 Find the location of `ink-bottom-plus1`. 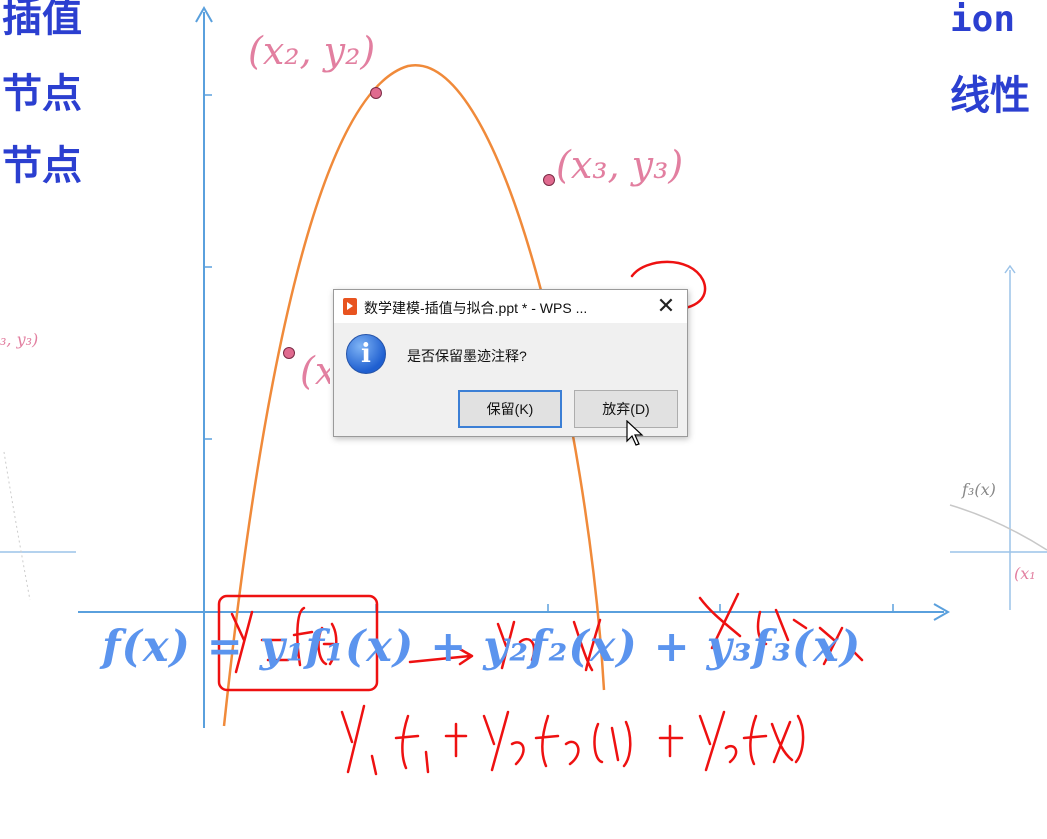

ink-bottom-plus1 is located at coordinates (456, 740).